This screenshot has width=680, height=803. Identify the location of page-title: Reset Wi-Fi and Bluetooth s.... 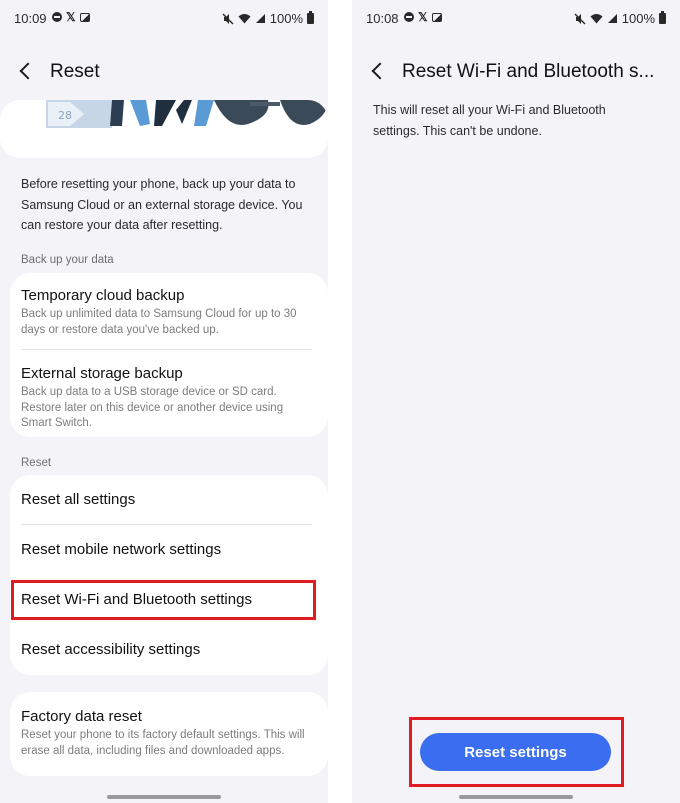
(528, 71).